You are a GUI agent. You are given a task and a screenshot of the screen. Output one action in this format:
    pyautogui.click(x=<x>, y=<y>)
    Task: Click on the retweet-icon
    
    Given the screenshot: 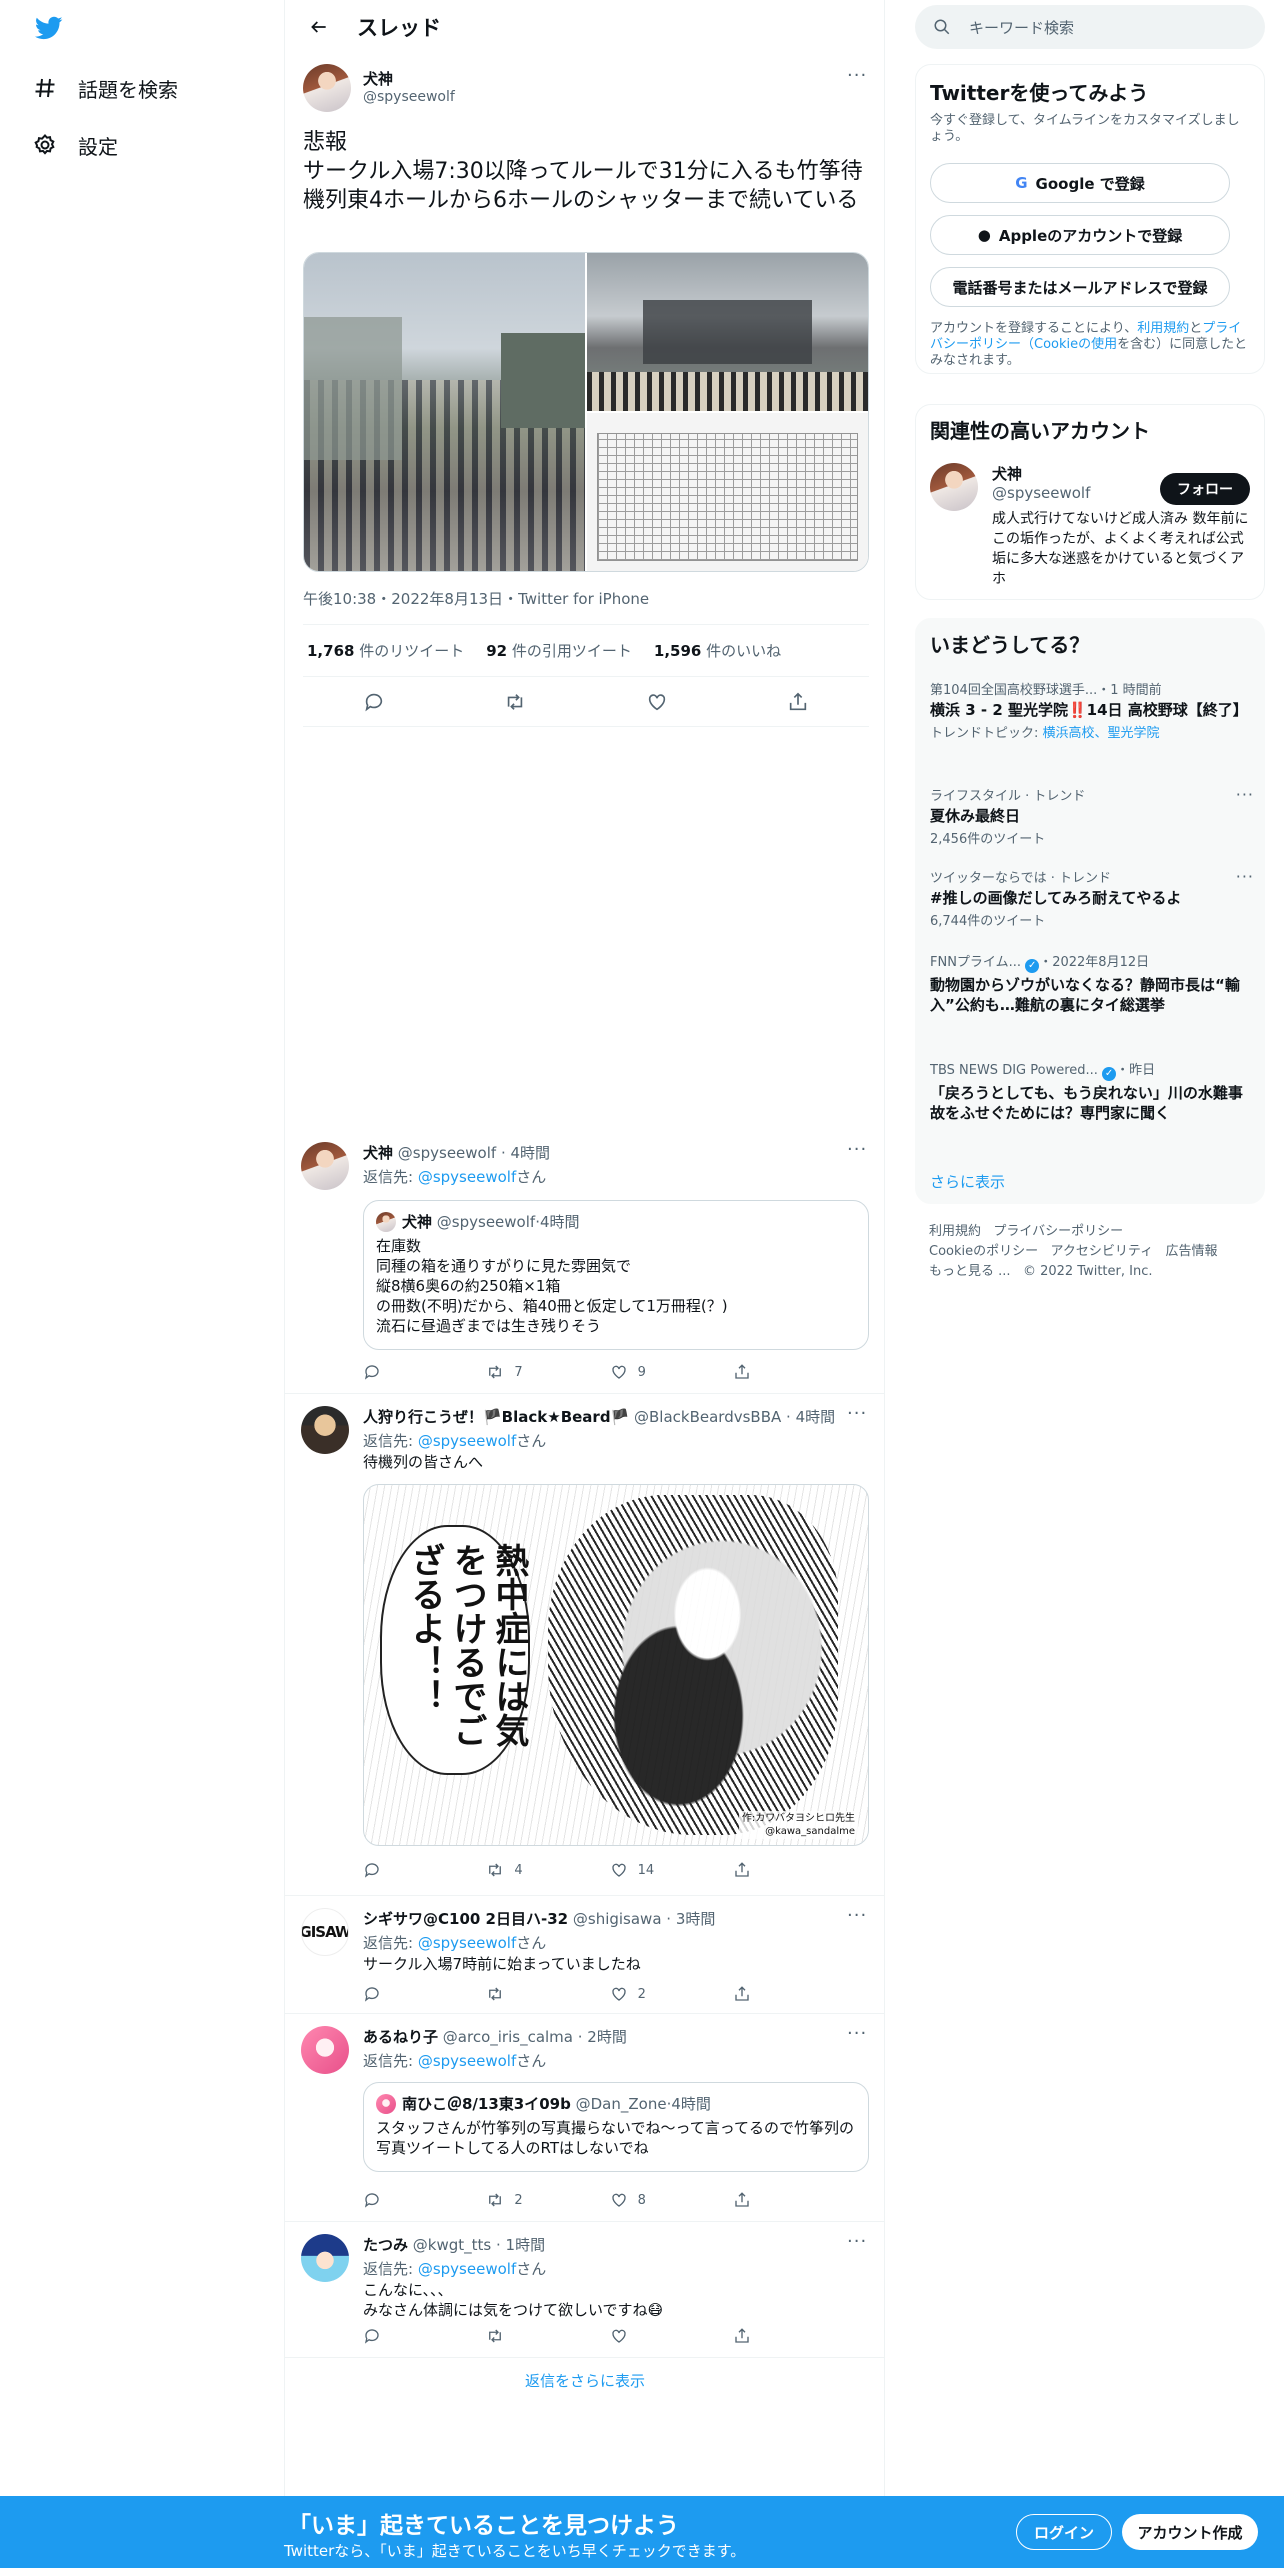 What is the action you would take?
    pyautogui.click(x=515, y=702)
    